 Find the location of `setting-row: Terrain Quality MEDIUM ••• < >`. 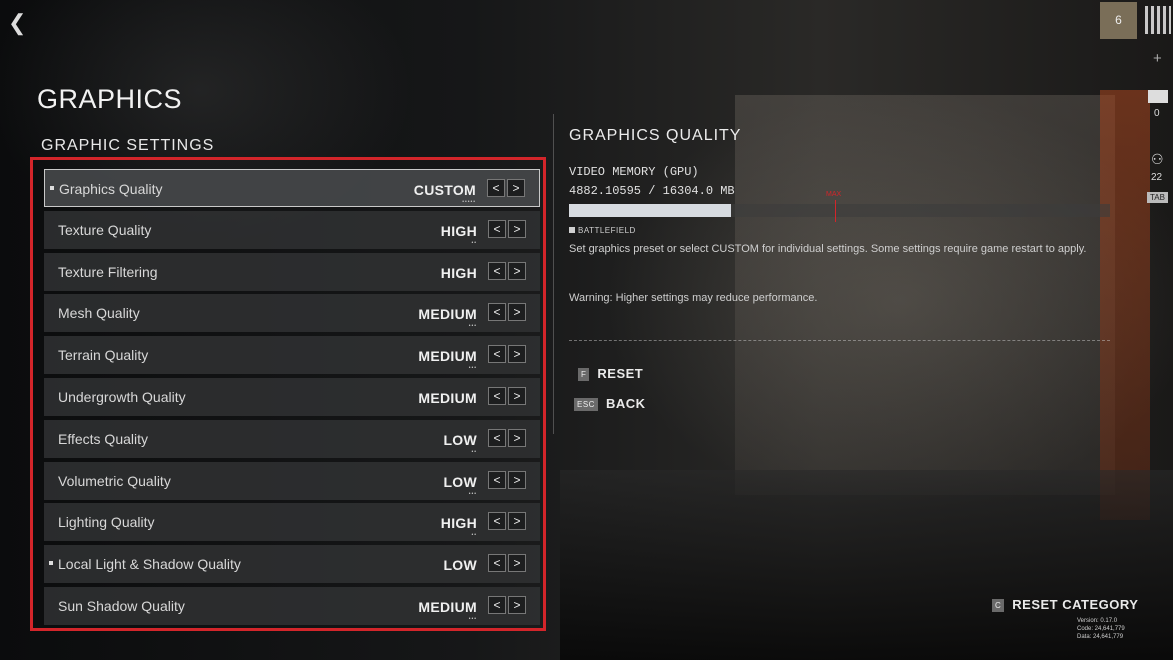

setting-row: Terrain Quality MEDIUM ••• < > is located at coordinates (292, 355).